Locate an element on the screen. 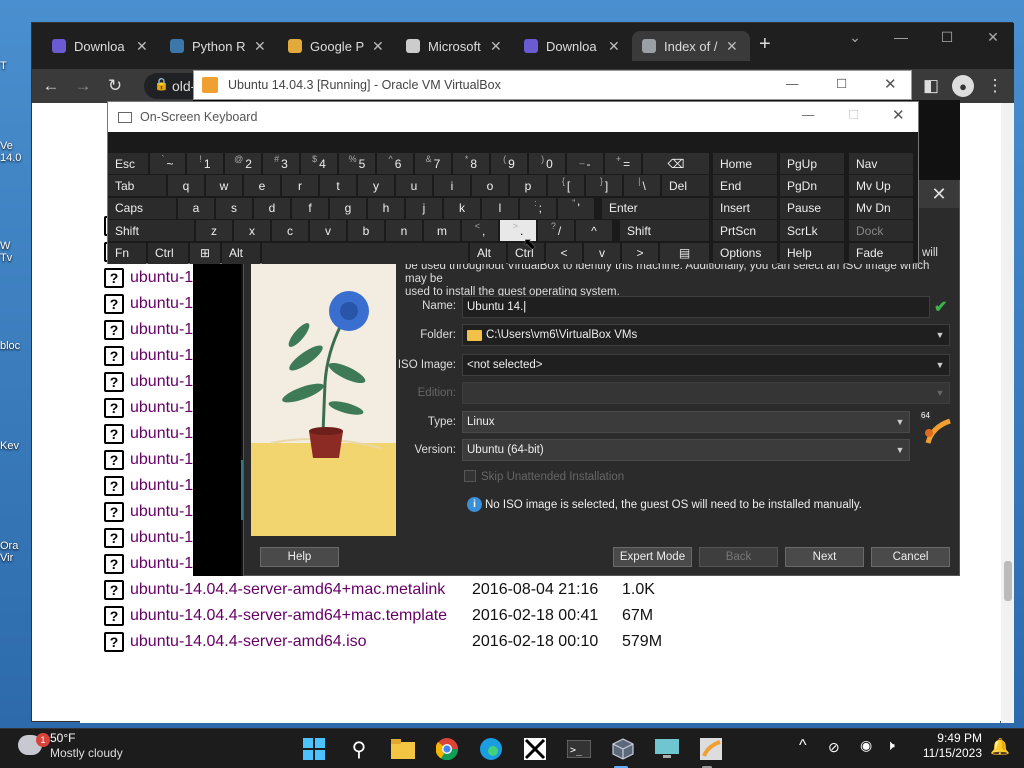  osk-key: t is located at coordinates (338, 186).